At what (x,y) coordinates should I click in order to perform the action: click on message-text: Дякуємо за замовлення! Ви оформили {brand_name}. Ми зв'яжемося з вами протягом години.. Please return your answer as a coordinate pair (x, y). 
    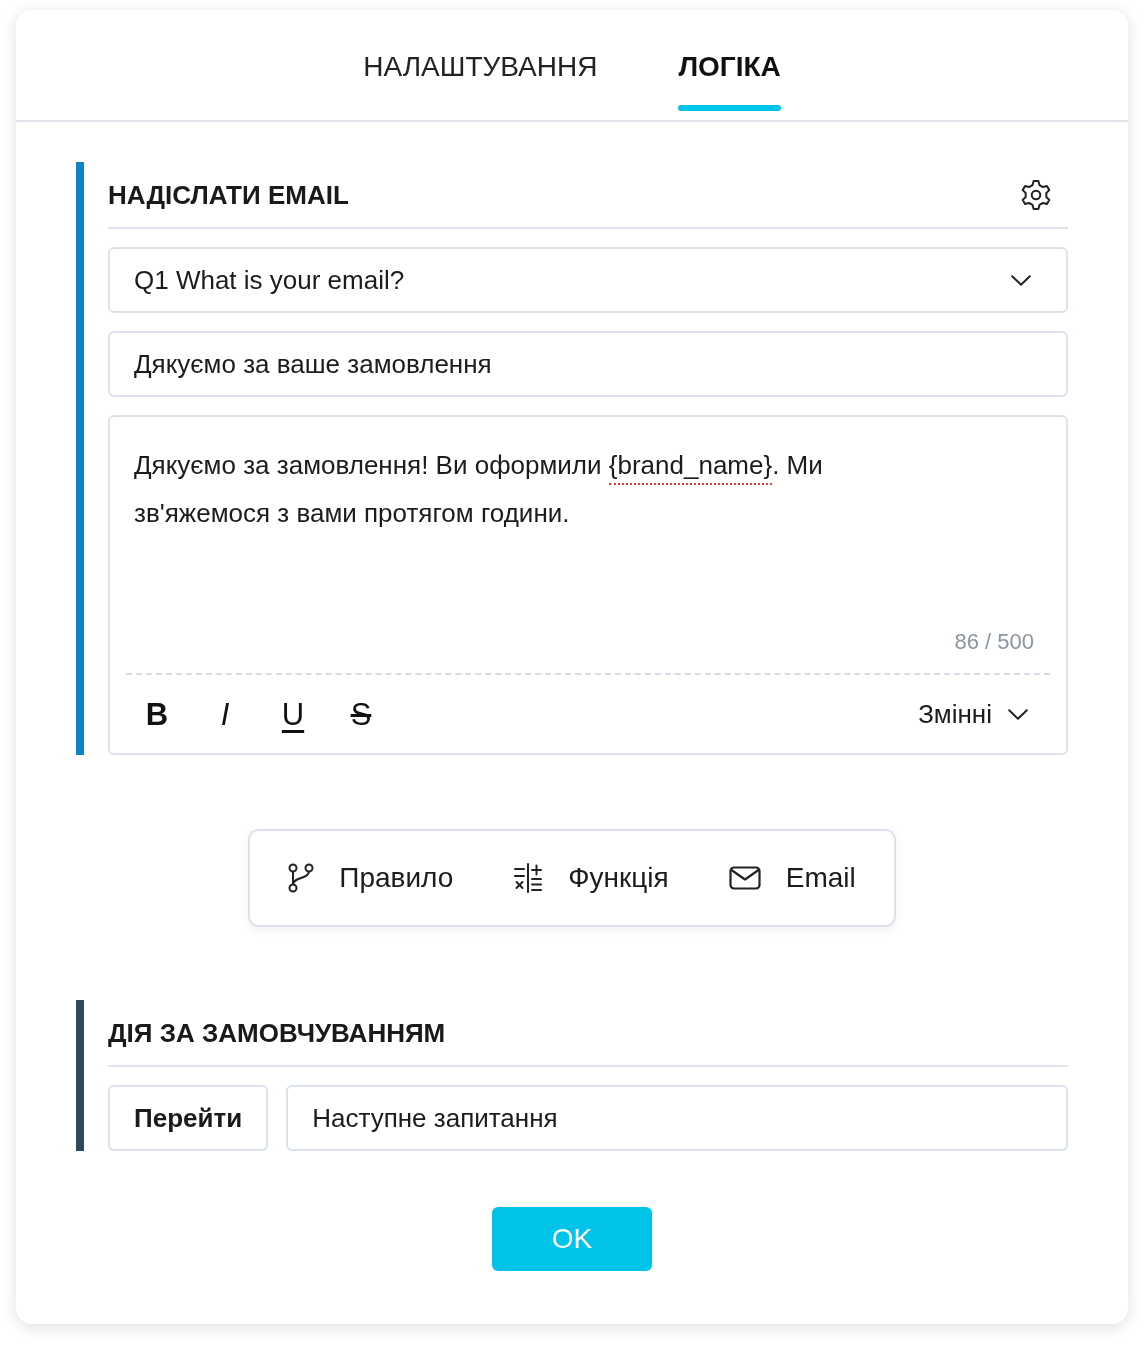
    Looking at the image, I should click on (479, 489).